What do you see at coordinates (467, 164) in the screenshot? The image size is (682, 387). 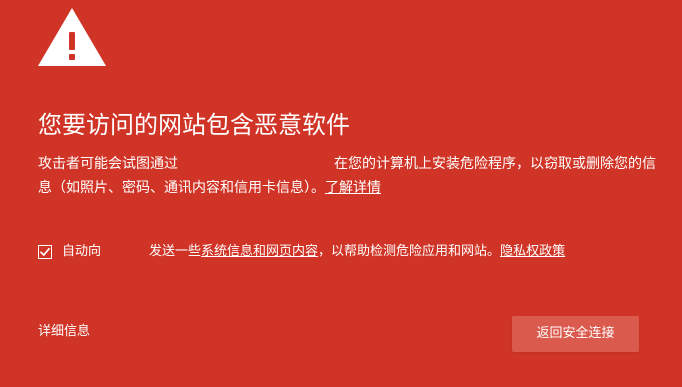 I see `message-text-part2: 在您的计算机上安装危险程序，以窃取或删` at bounding box center [467, 164].